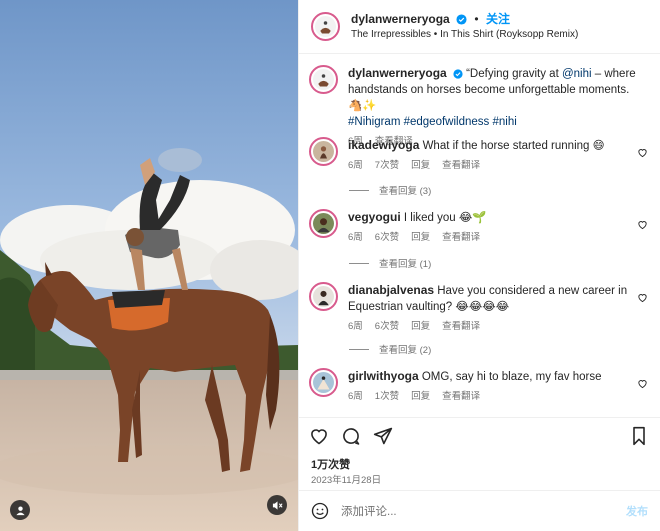  I want to click on comment-icon, so click(351, 436).